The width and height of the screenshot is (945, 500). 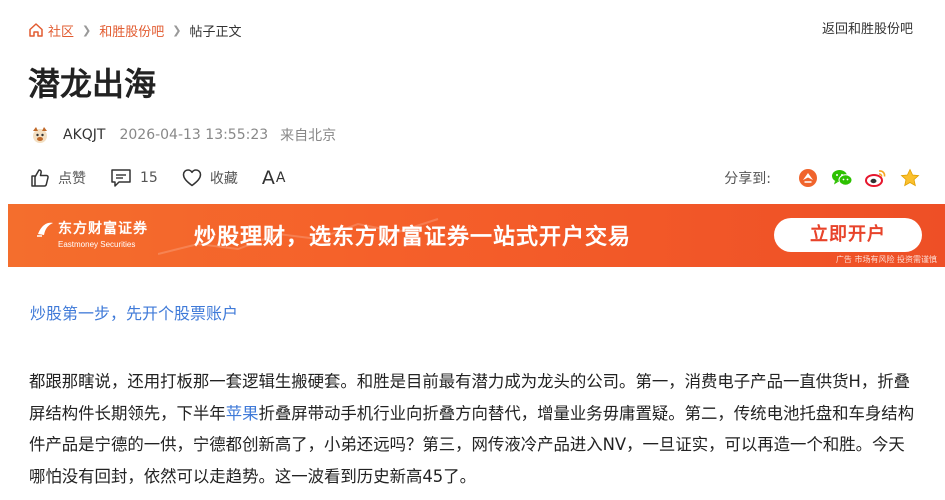 What do you see at coordinates (281, 178) in the screenshot?
I see `font-small-icon: A` at bounding box center [281, 178].